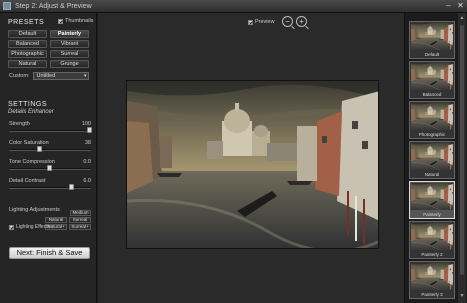 The height and width of the screenshot is (303, 467). What do you see at coordinates (80, 220) in the screenshot?
I see `lighting-surreal-button: Surreal` at bounding box center [80, 220].